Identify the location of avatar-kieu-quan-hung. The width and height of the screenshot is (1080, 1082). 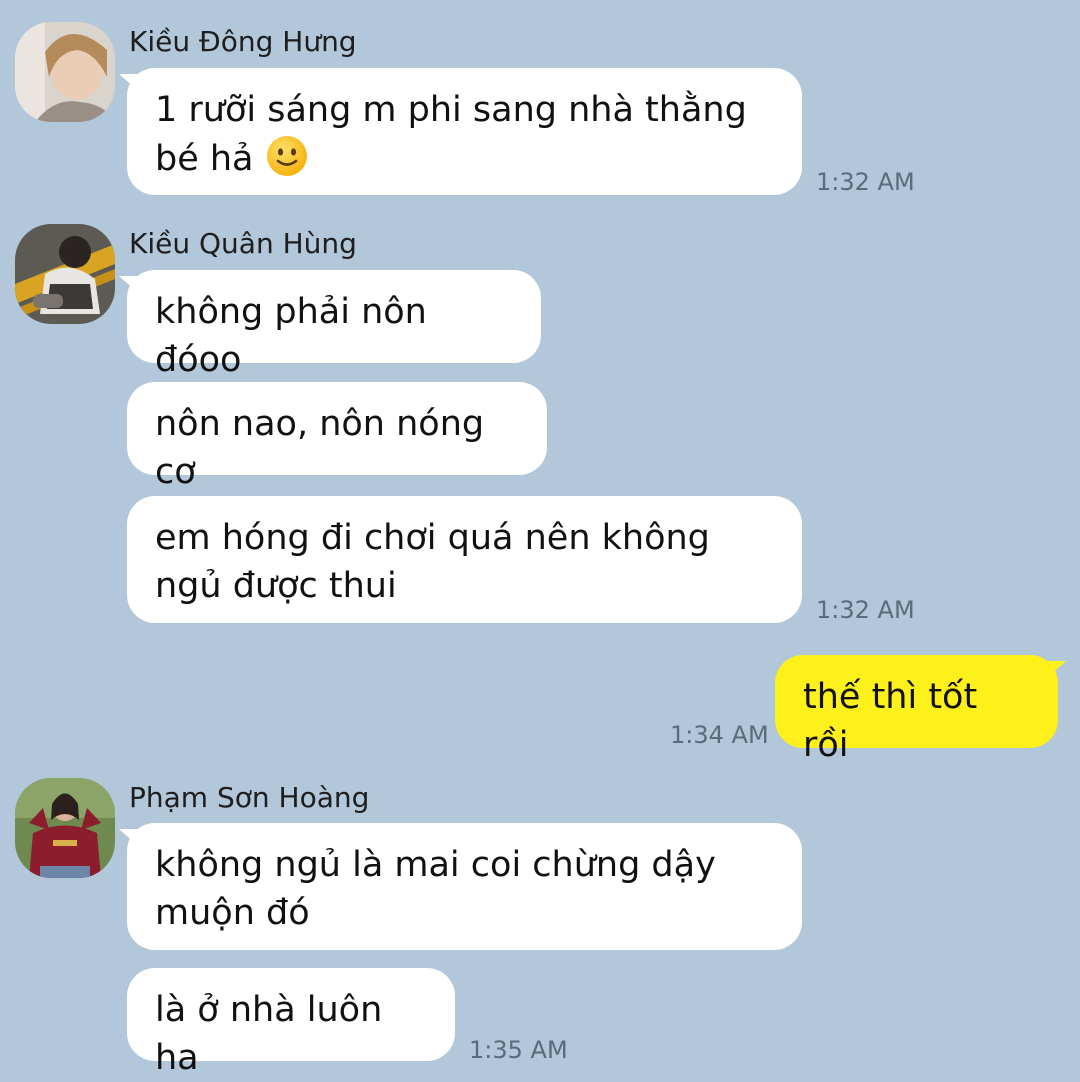
(65, 274).